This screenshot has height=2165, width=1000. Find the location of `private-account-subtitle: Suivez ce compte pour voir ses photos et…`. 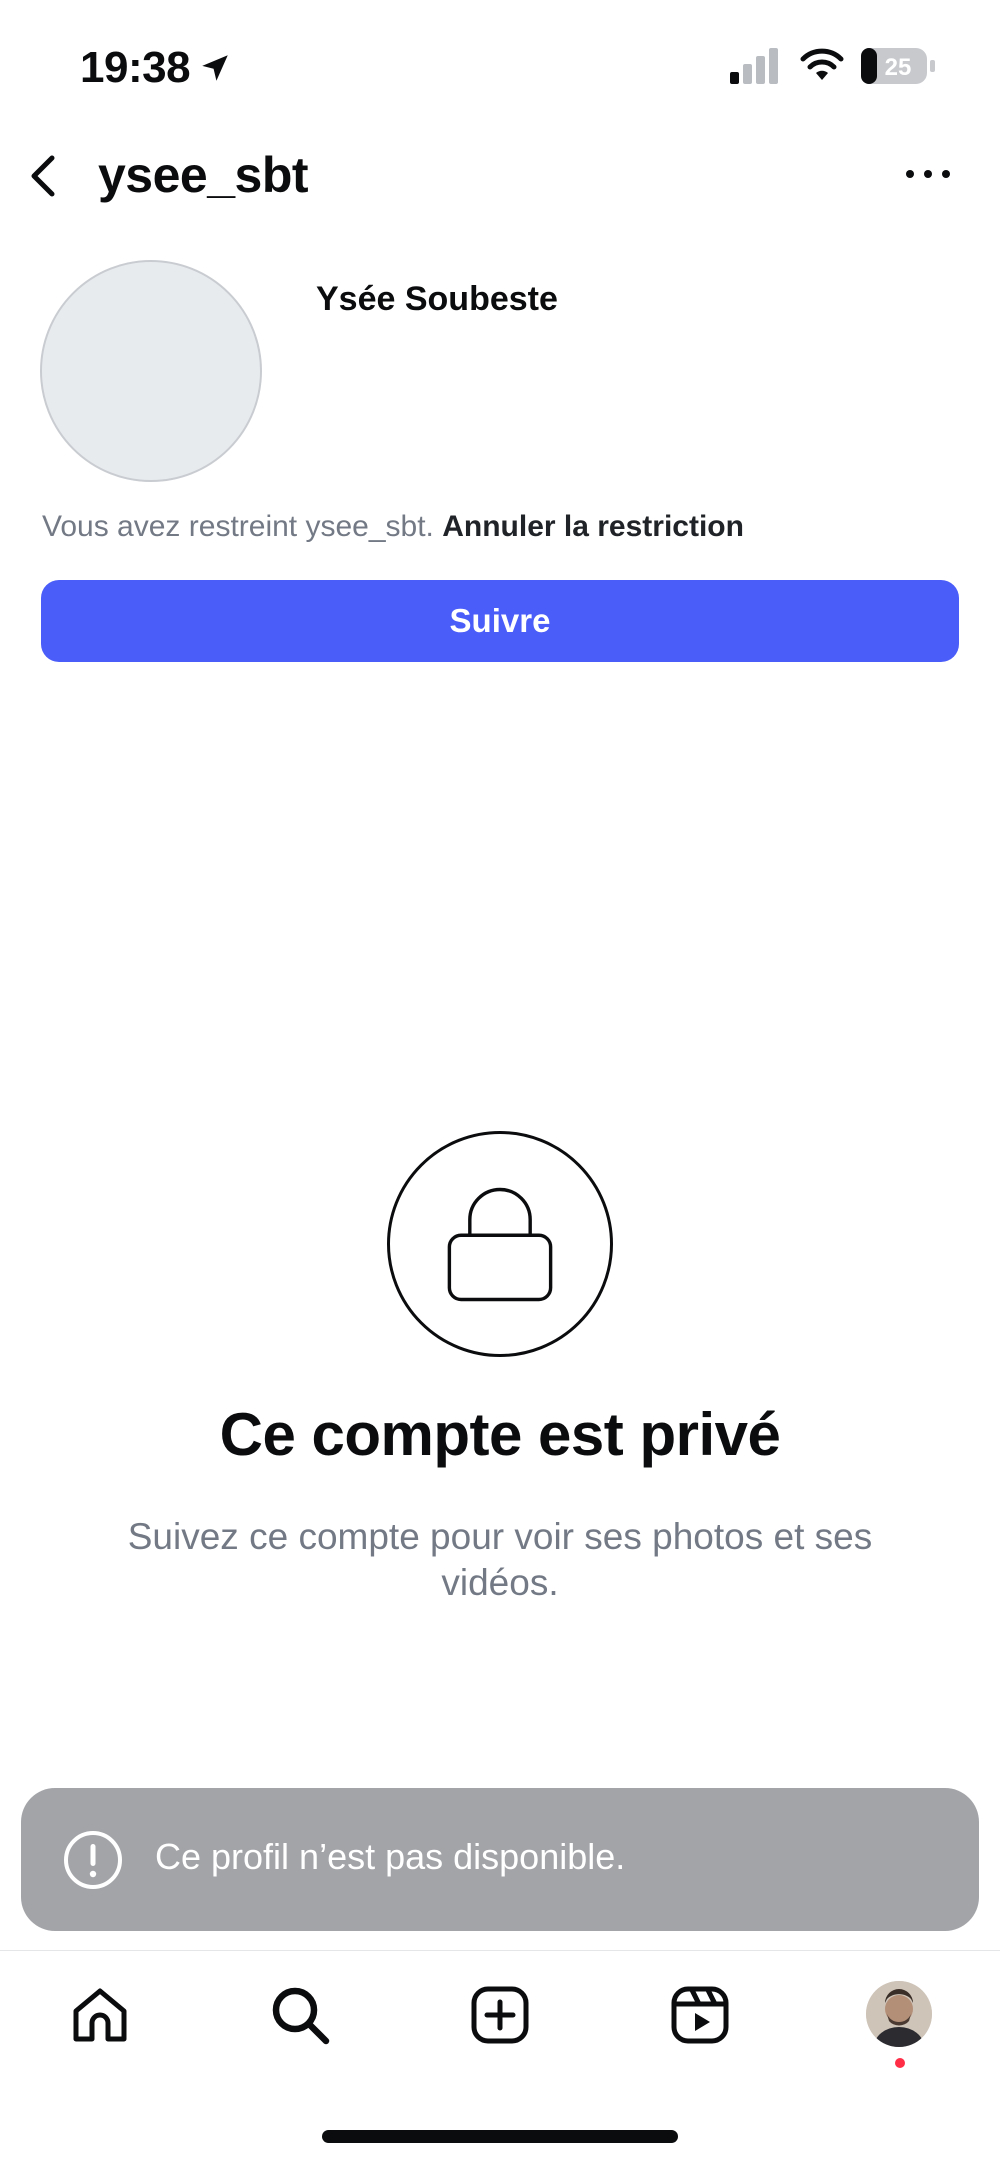

private-account-subtitle: Suivez ce compte pour voir ses photos et… is located at coordinates (500, 1559).